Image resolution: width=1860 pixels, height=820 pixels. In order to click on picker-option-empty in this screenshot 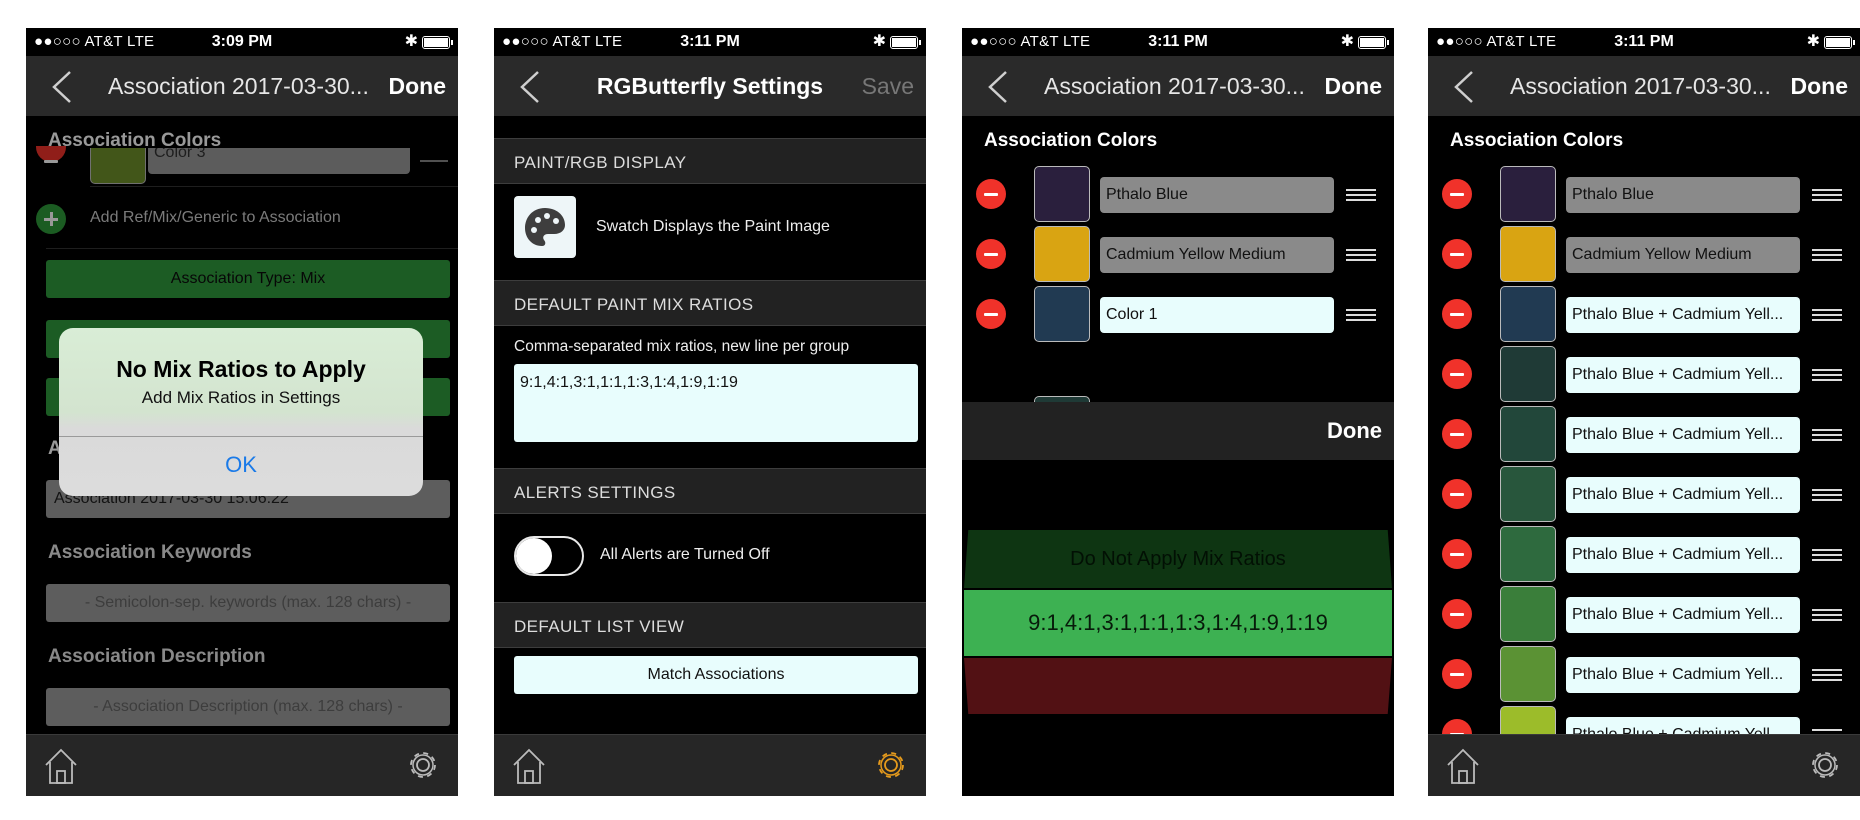, I will do `click(1178, 686)`.